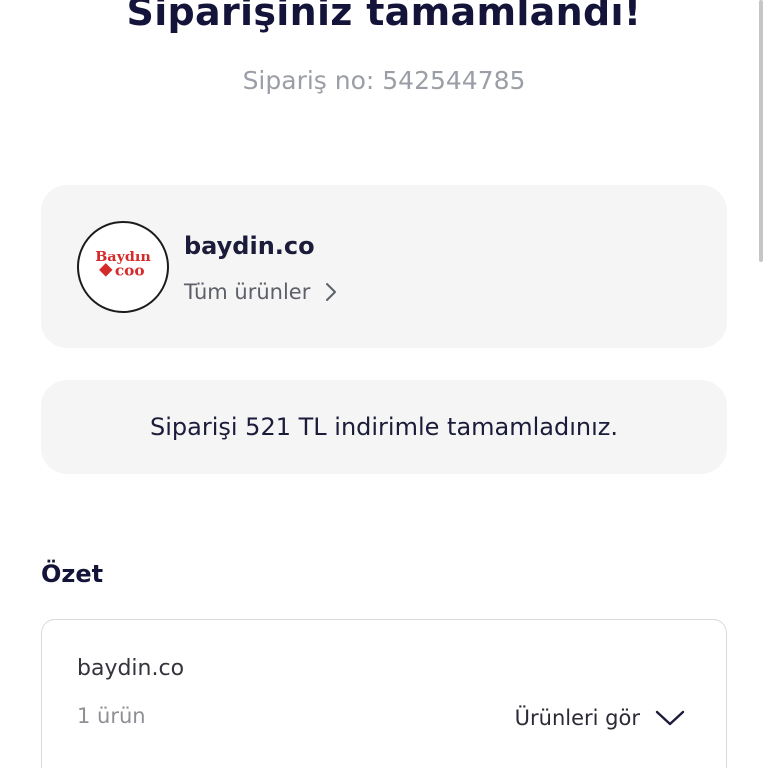  Describe the element at coordinates (670, 718) in the screenshot. I see `chevron-down-icon` at that location.